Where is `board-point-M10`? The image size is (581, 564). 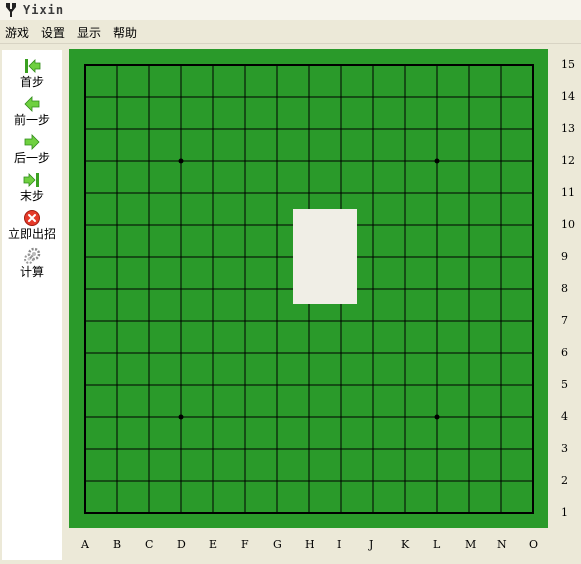
board-point-M10 is located at coordinates (469, 225).